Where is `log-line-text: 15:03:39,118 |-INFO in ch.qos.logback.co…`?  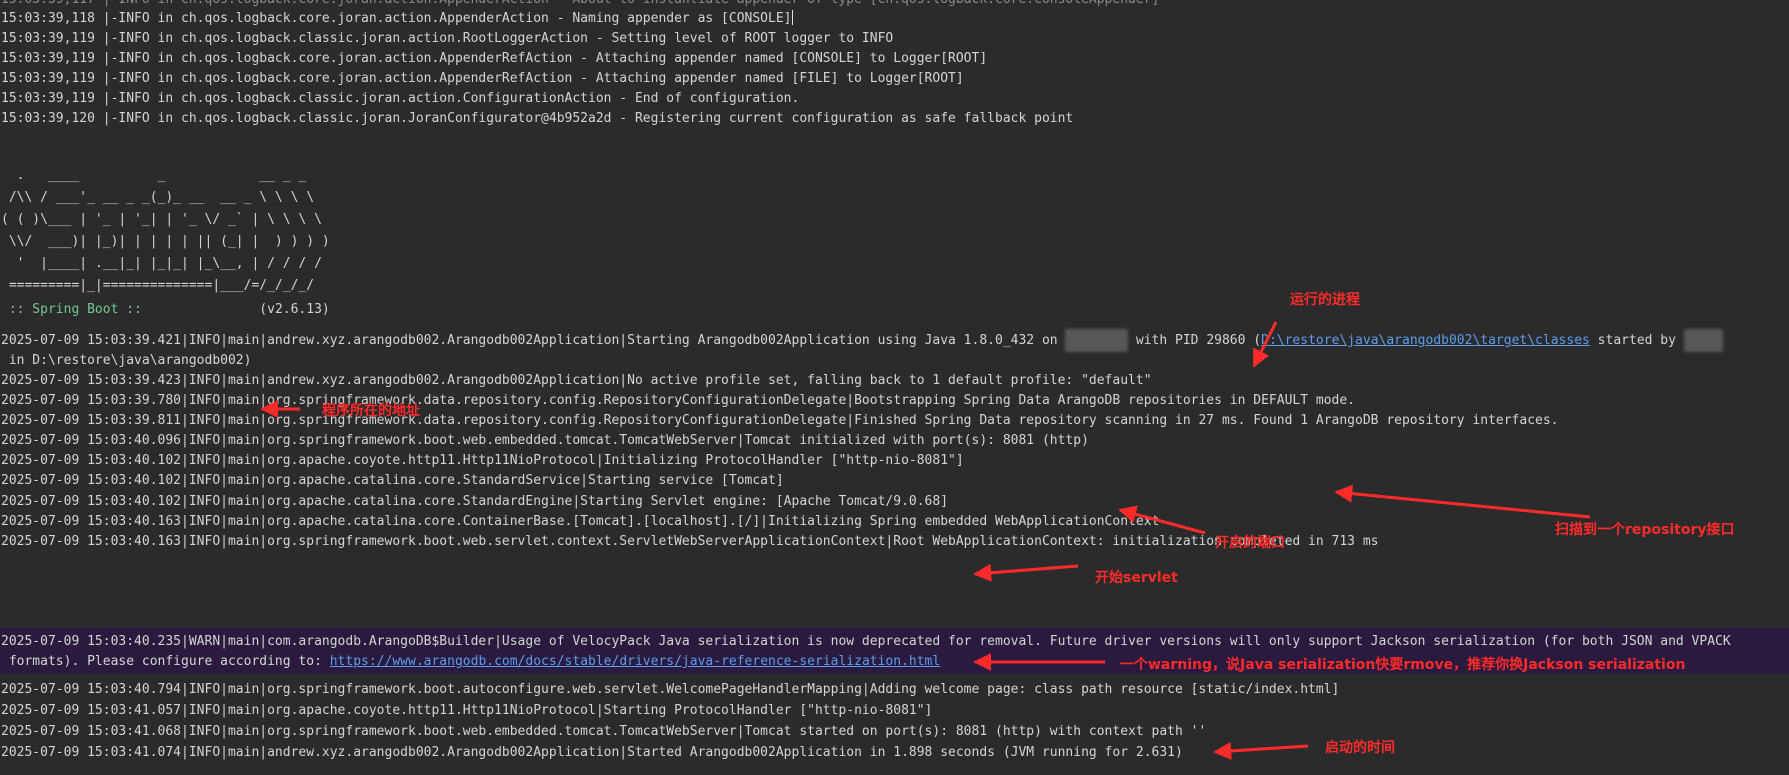 log-line-text: 15:03:39,118 |-INFO in ch.qos.logback.co… is located at coordinates (396, 18).